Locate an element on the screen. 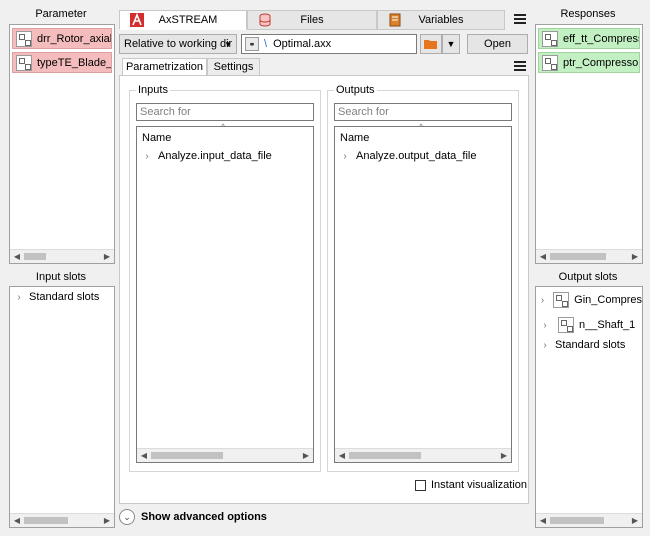 Image resolution: width=650 pixels, height=536 pixels. outputs-title: Outputs is located at coordinates (355, 90).